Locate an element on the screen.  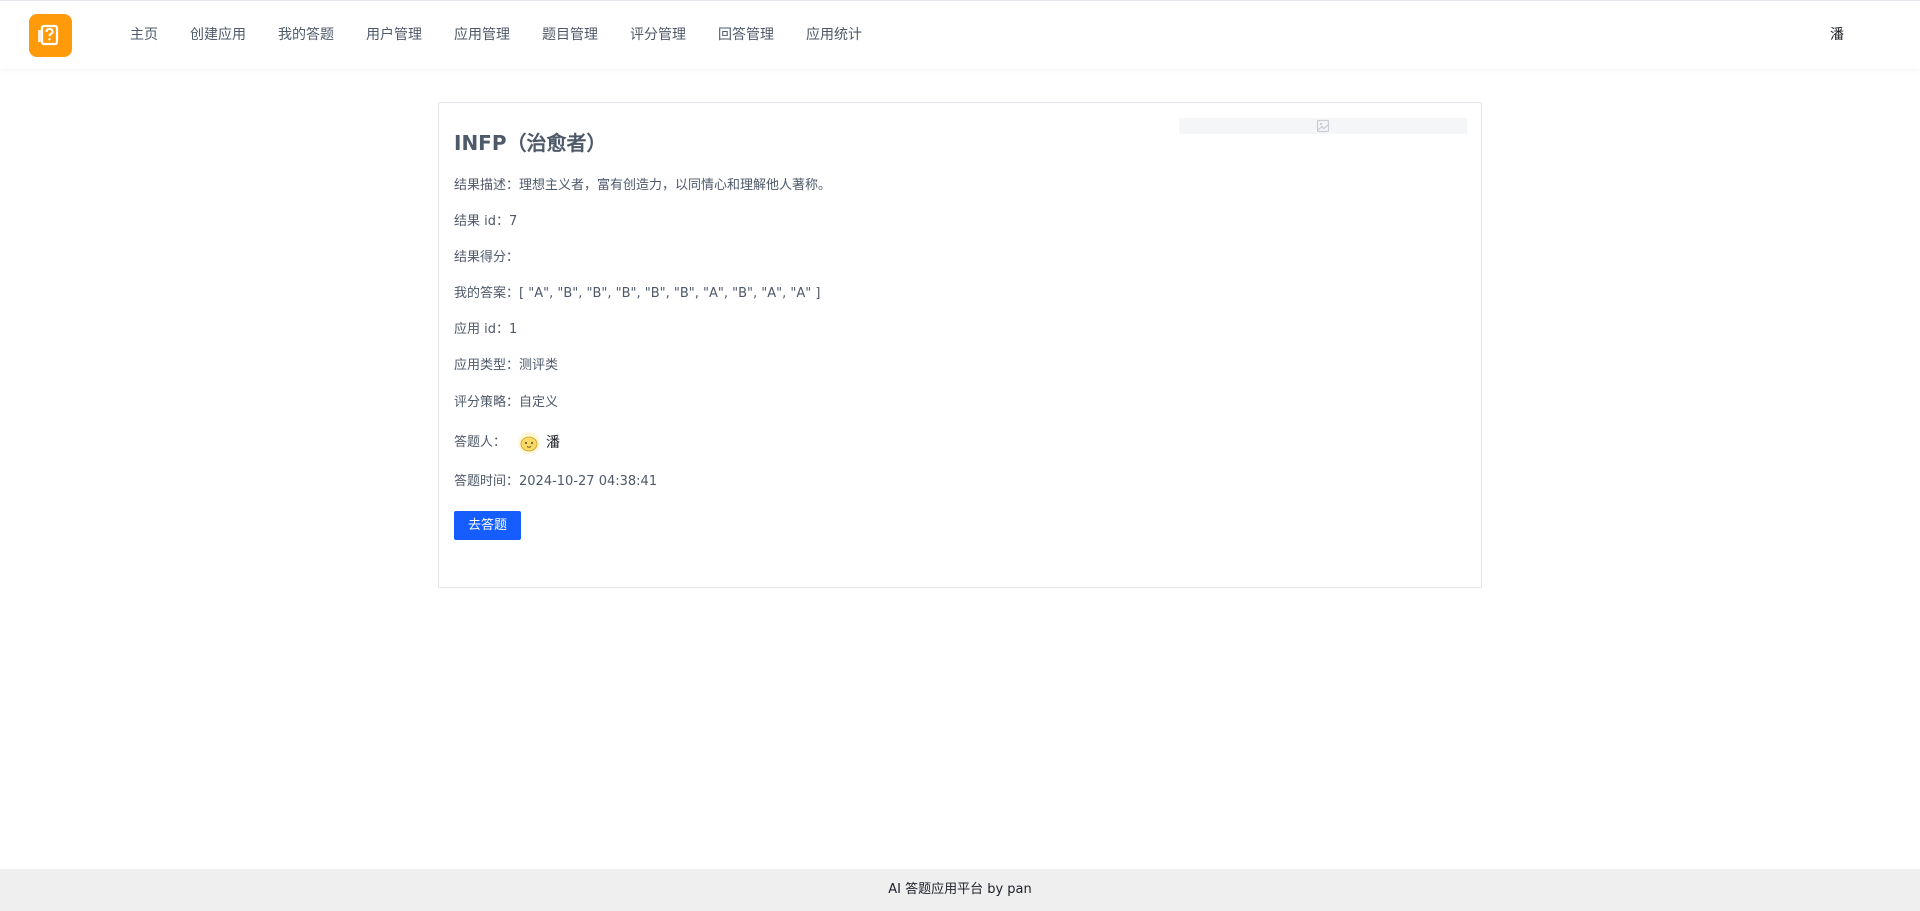
app-type-row: 应用类型：测评类 is located at coordinates (506, 366).